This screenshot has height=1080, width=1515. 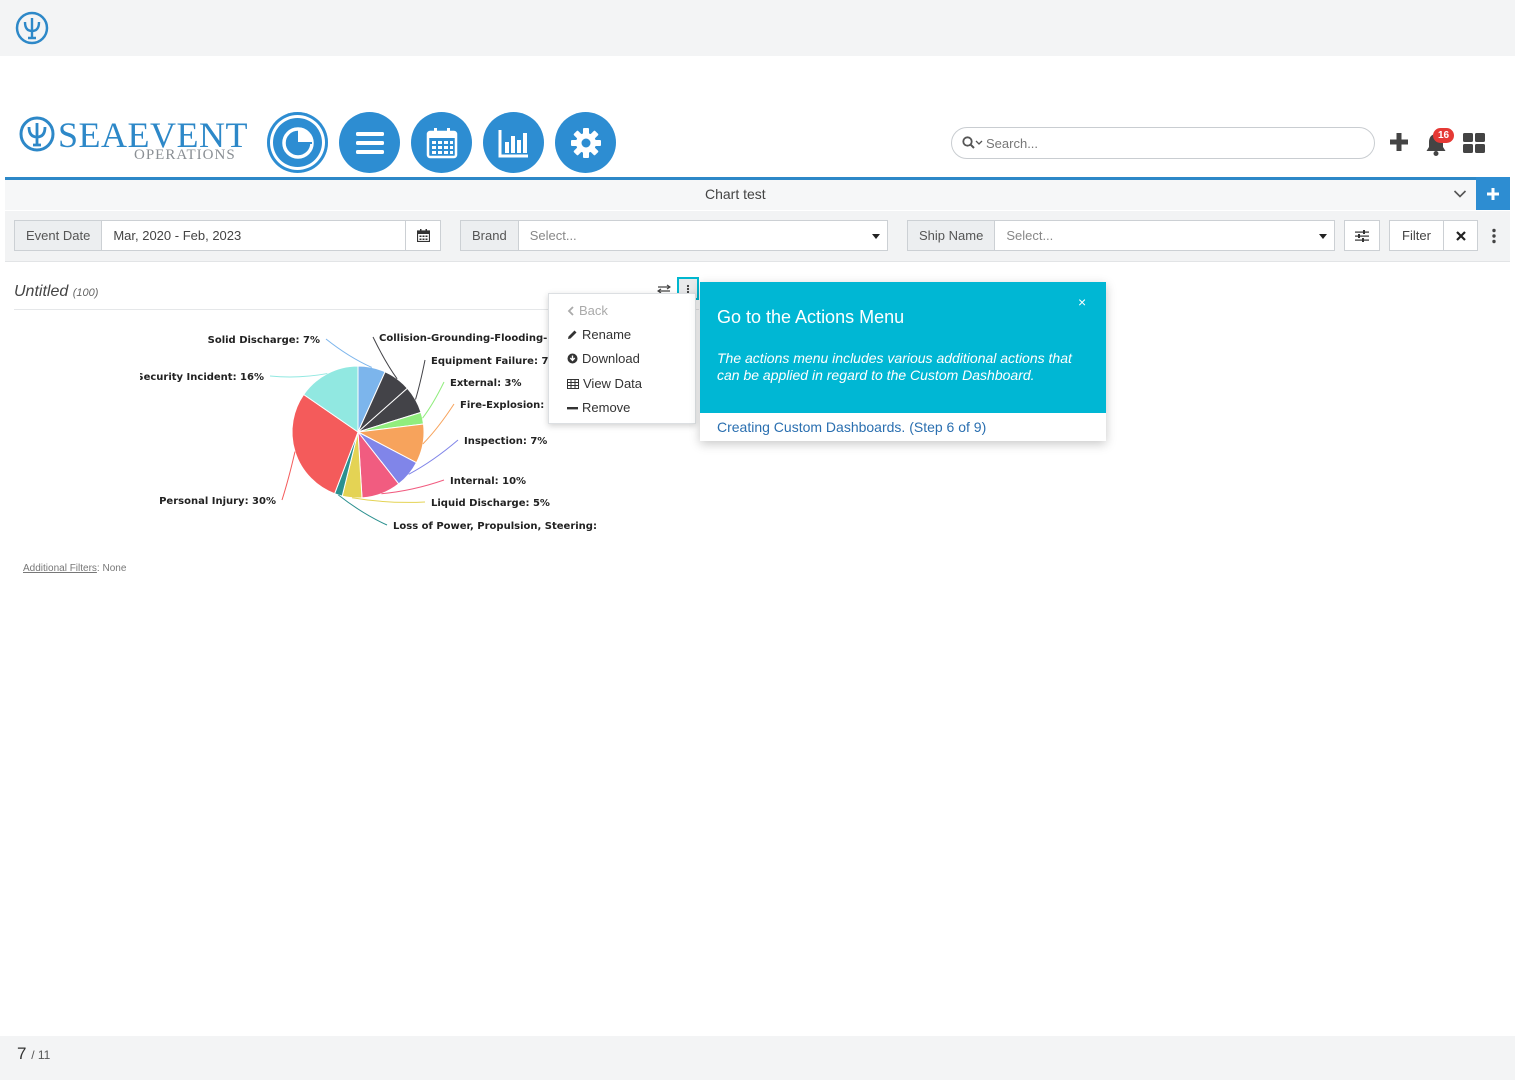 I want to click on download-icon, so click(x=572, y=358).